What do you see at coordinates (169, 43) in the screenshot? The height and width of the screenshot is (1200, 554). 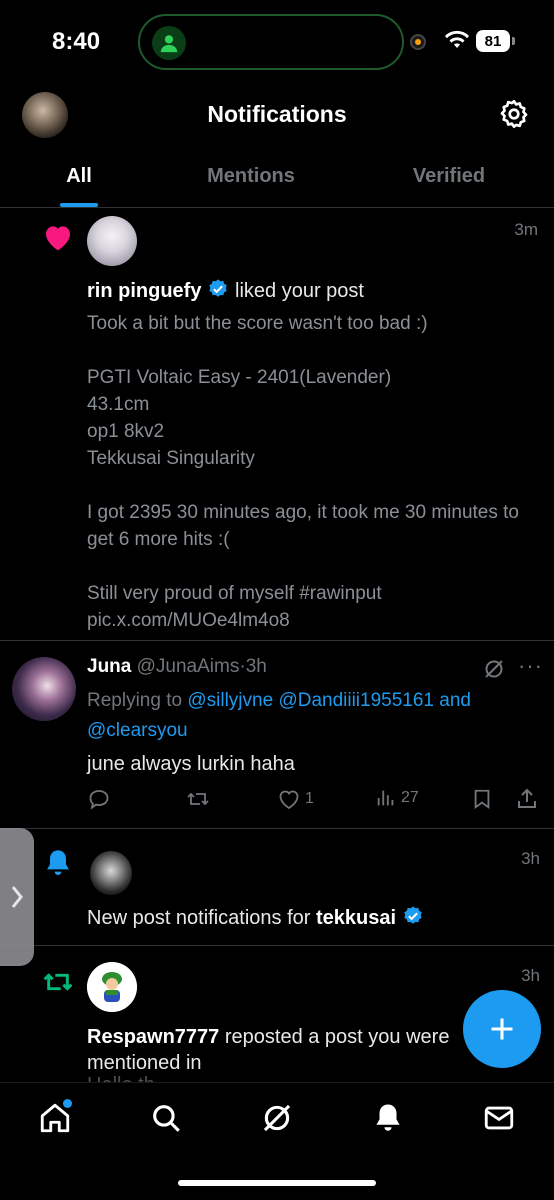 I see `call-person-icon` at bounding box center [169, 43].